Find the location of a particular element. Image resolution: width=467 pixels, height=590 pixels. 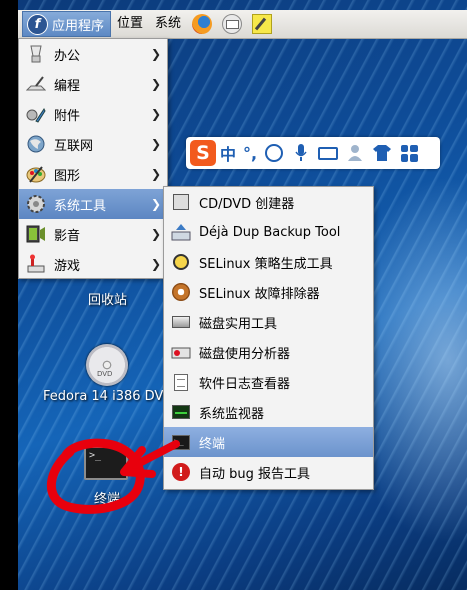

submenu-item-bug-report: ! 自动 bug 报告工具 is located at coordinates (268, 472).